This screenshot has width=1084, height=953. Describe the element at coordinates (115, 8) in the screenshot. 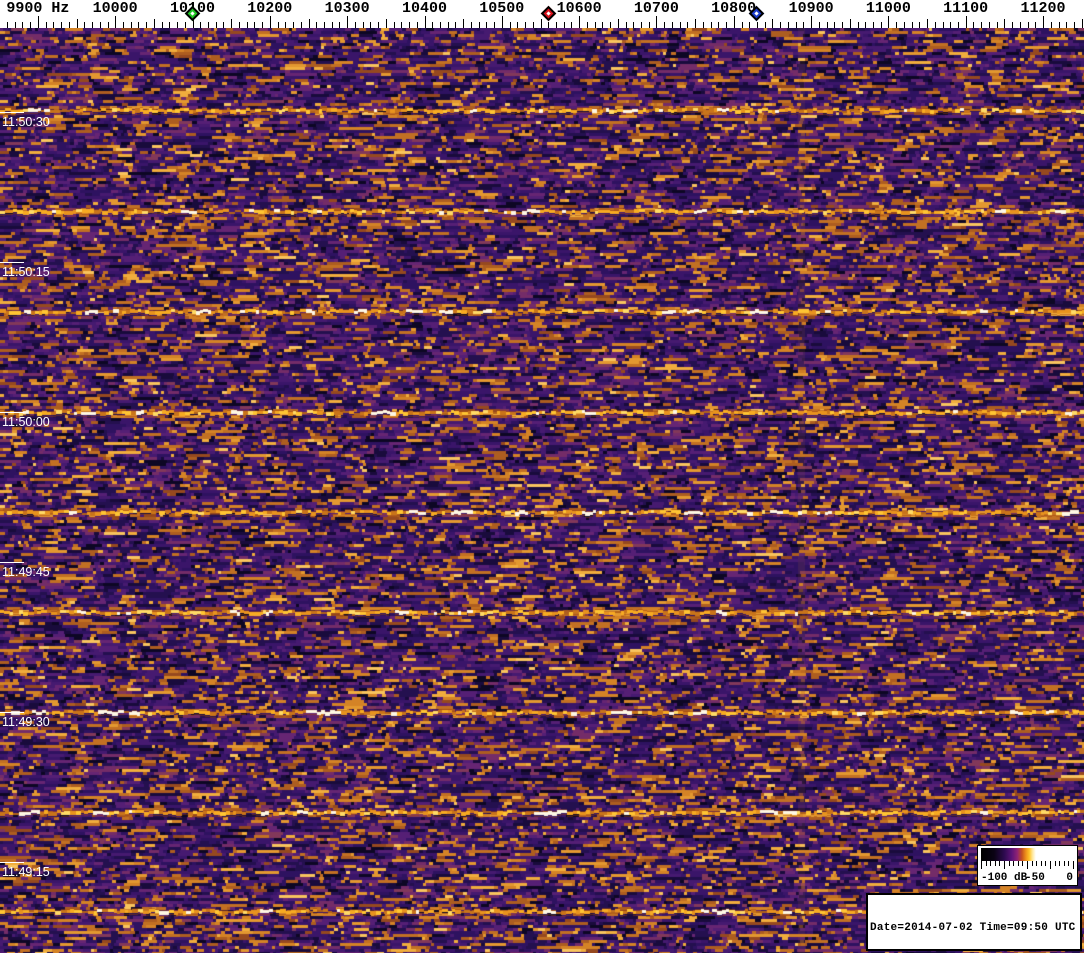

I see `freq-axis-label: 10000` at that location.